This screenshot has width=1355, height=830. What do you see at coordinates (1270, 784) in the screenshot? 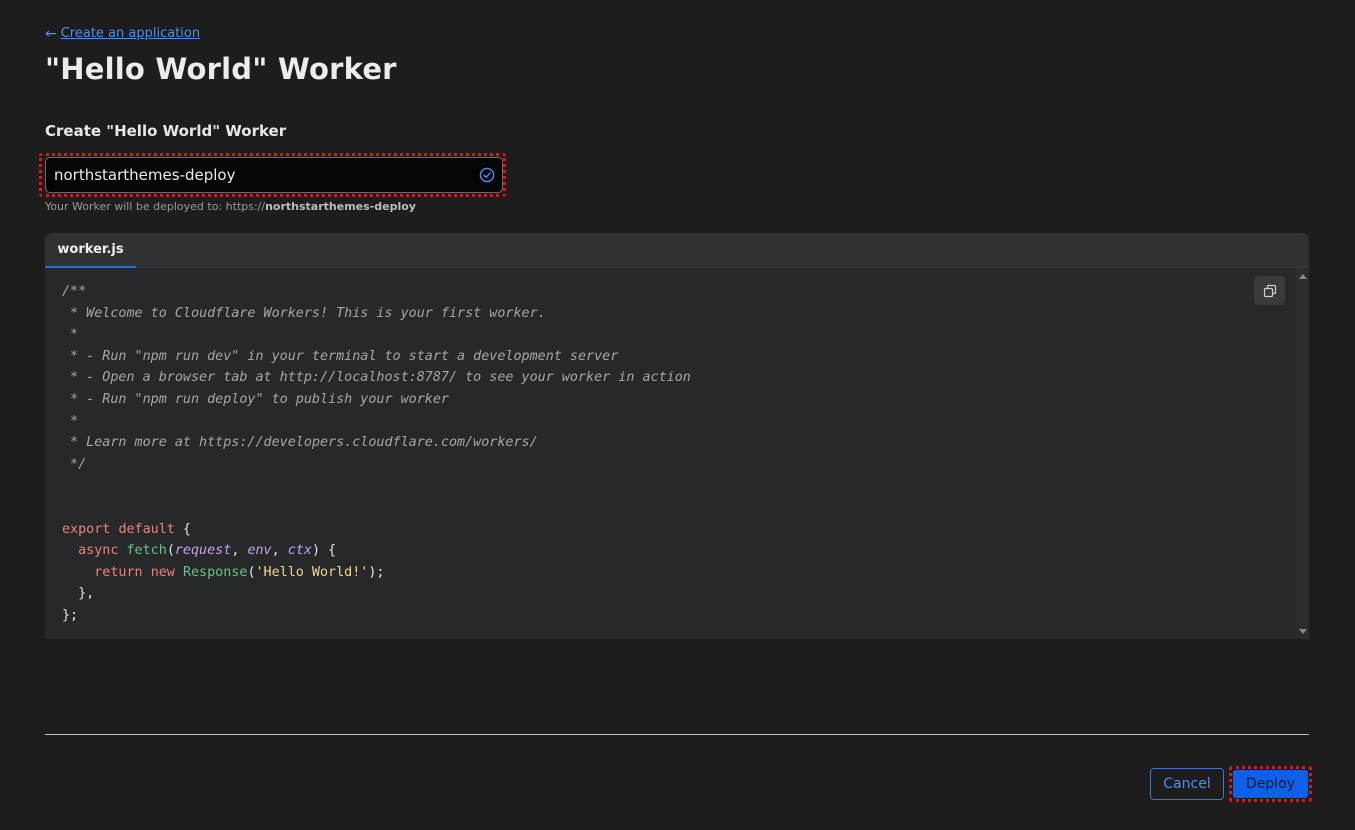
I see `deploy-button: Deploy` at bounding box center [1270, 784].